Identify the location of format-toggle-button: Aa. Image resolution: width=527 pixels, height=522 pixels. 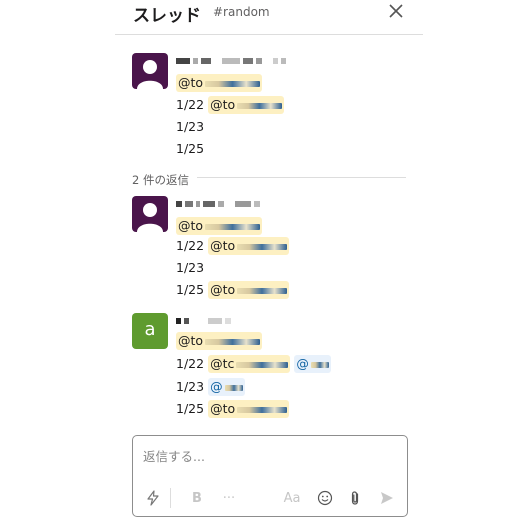
(292, 498).